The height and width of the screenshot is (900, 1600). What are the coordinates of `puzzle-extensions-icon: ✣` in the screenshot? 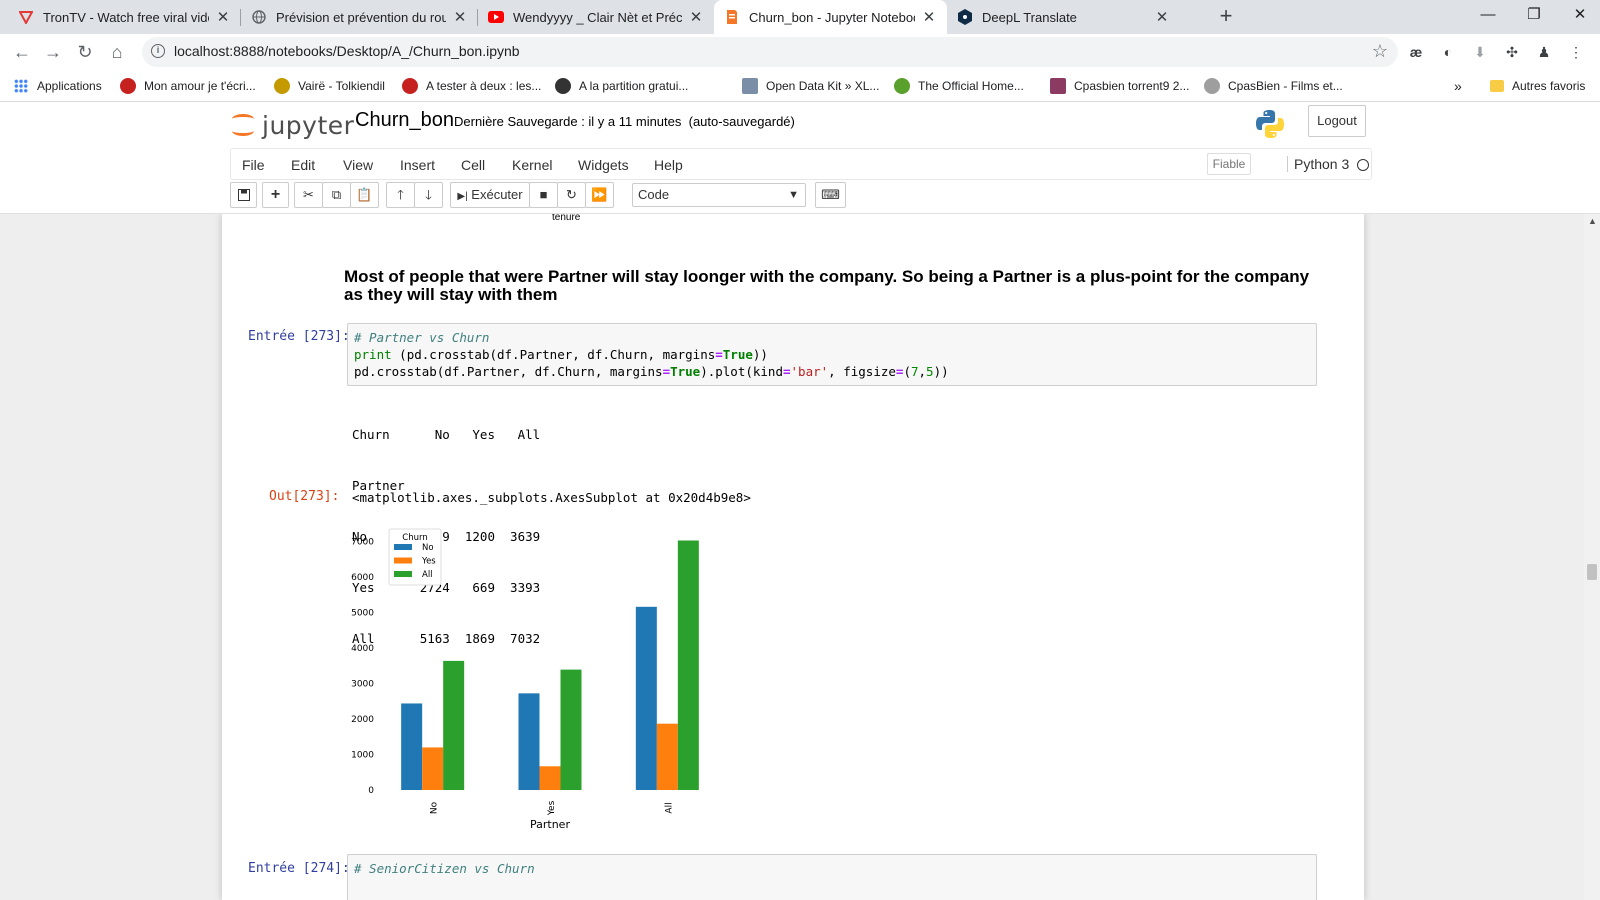 It's located at (1512, 52).